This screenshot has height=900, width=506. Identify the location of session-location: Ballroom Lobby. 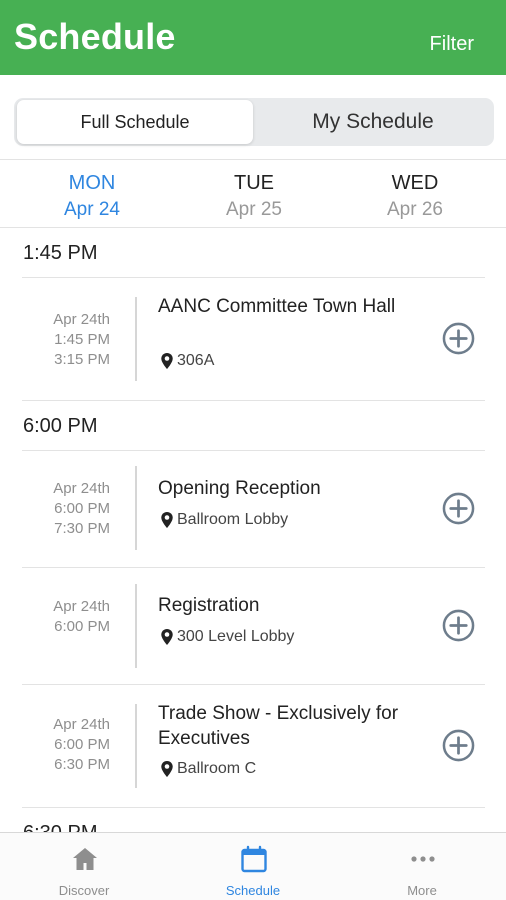
(224, 520).